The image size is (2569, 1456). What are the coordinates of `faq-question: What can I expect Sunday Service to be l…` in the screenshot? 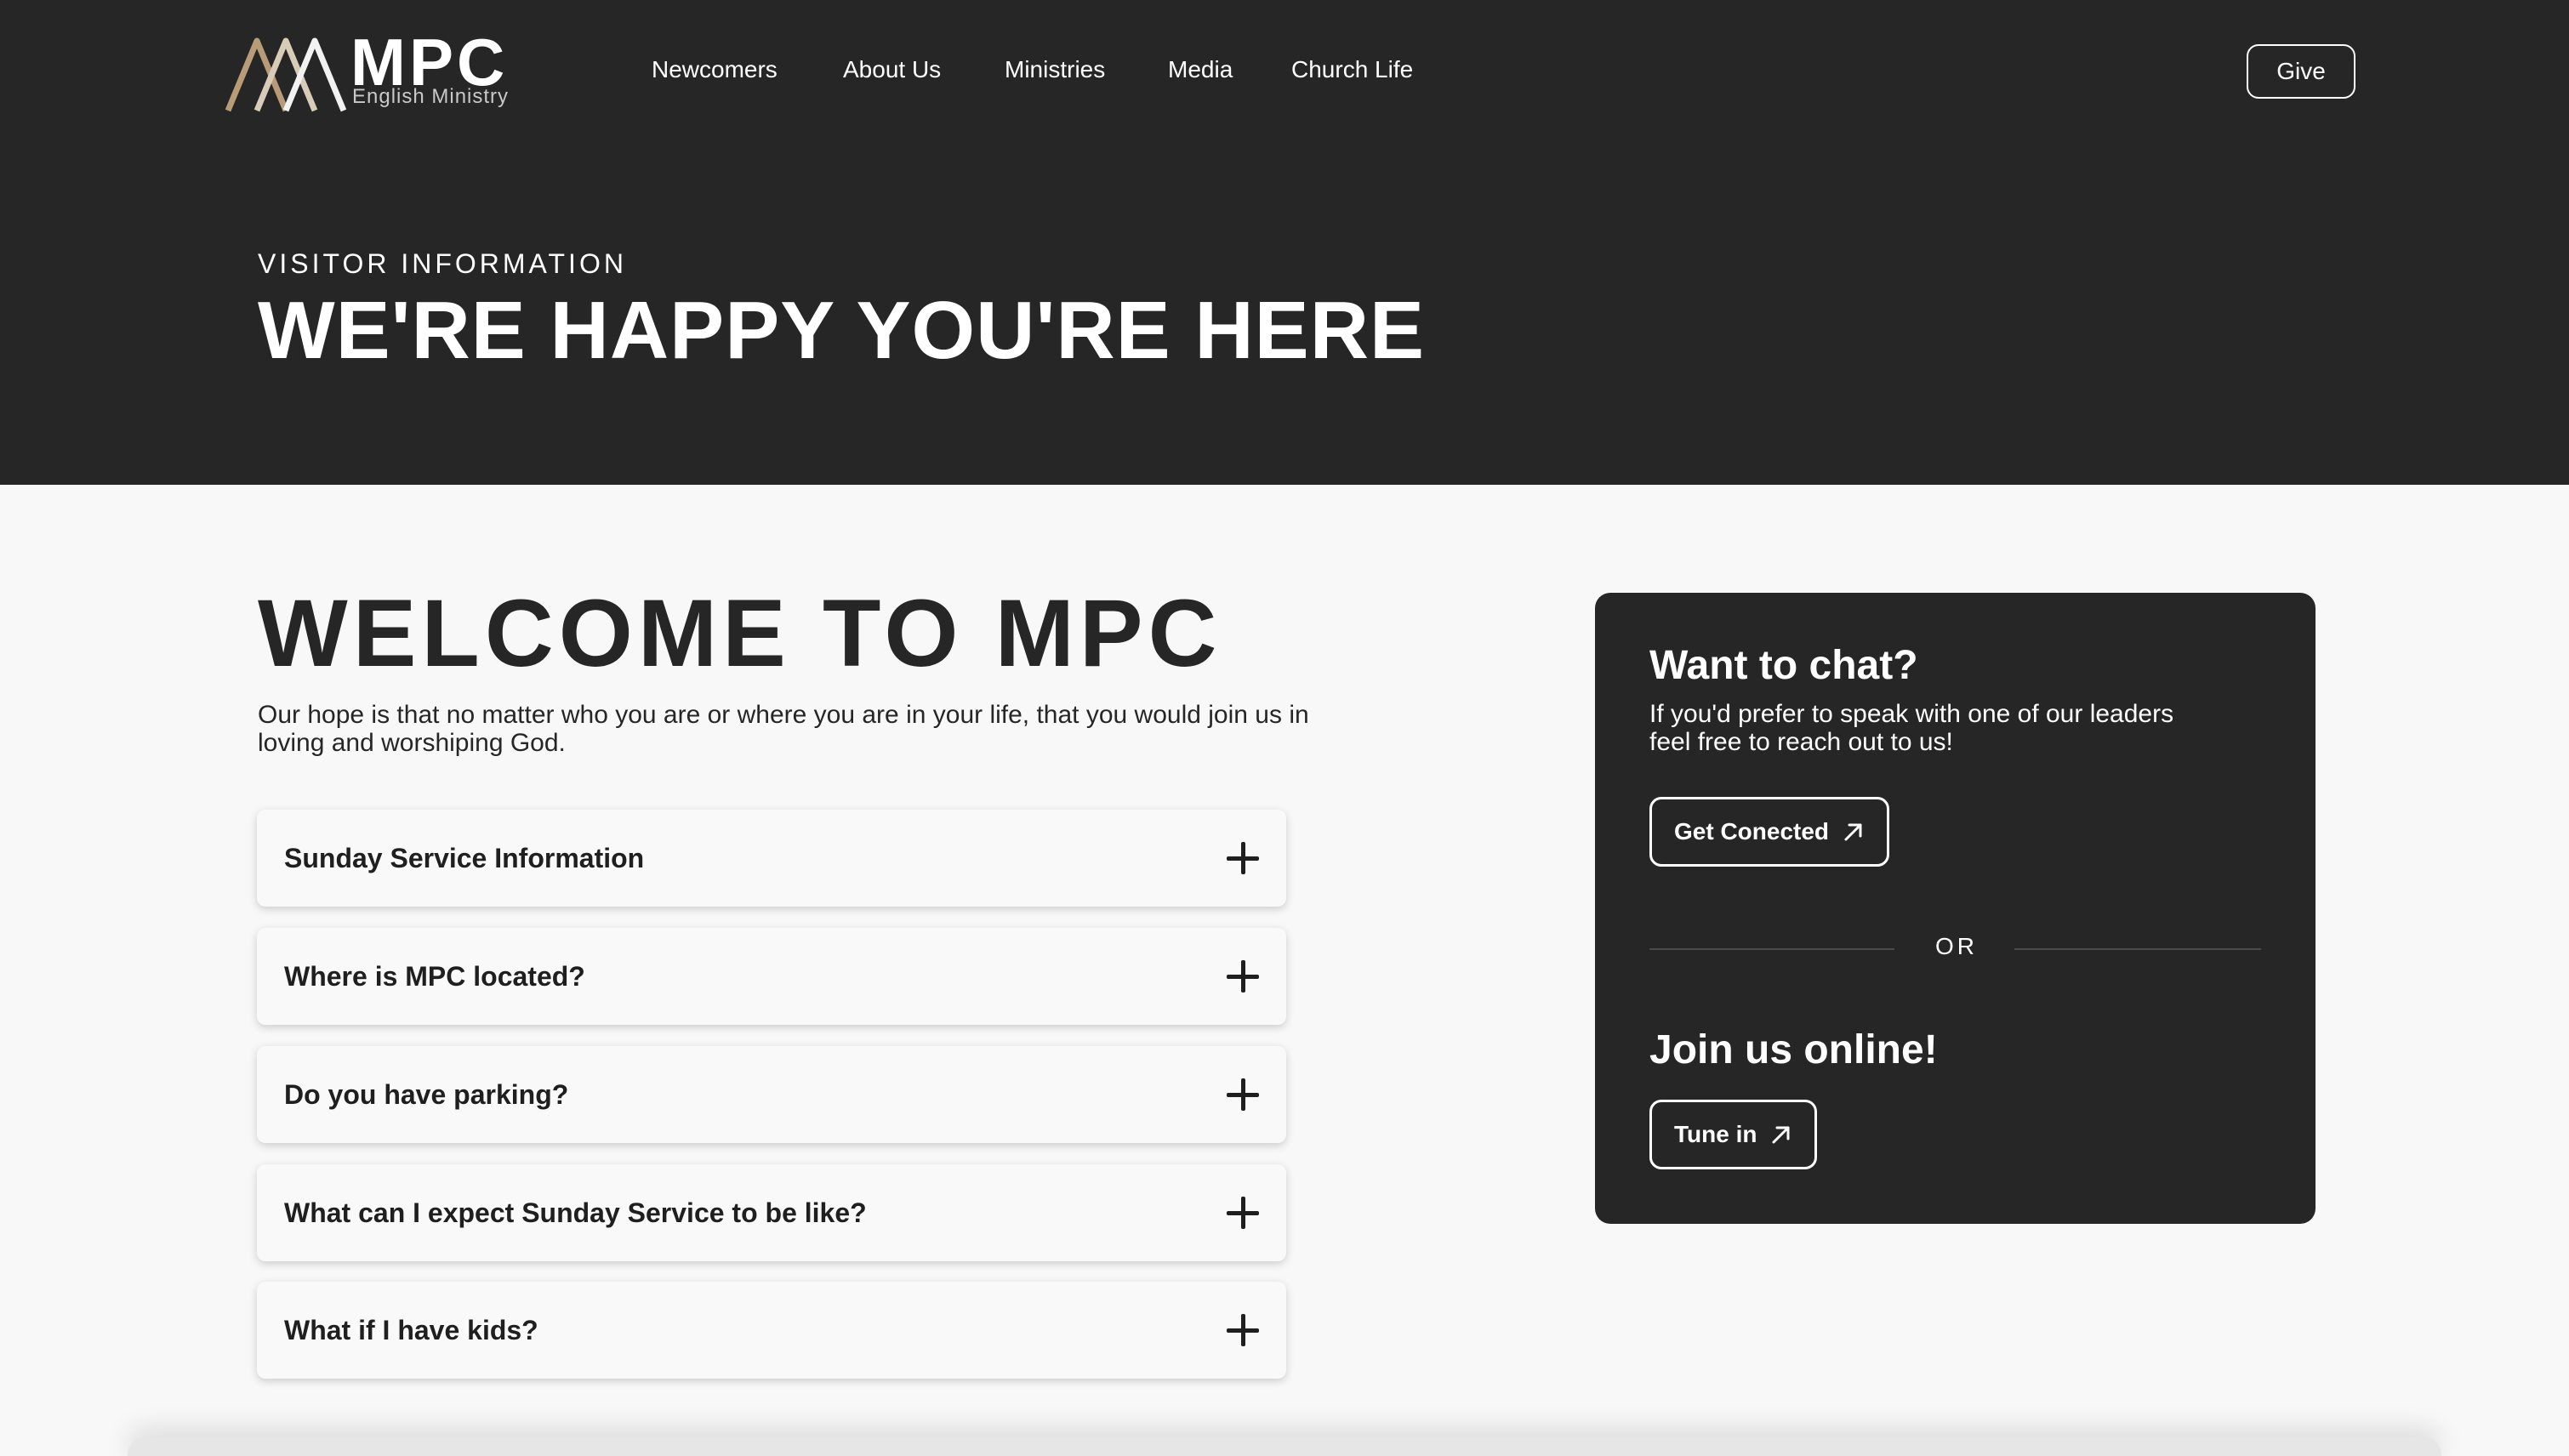 It's located at (575, 1212).